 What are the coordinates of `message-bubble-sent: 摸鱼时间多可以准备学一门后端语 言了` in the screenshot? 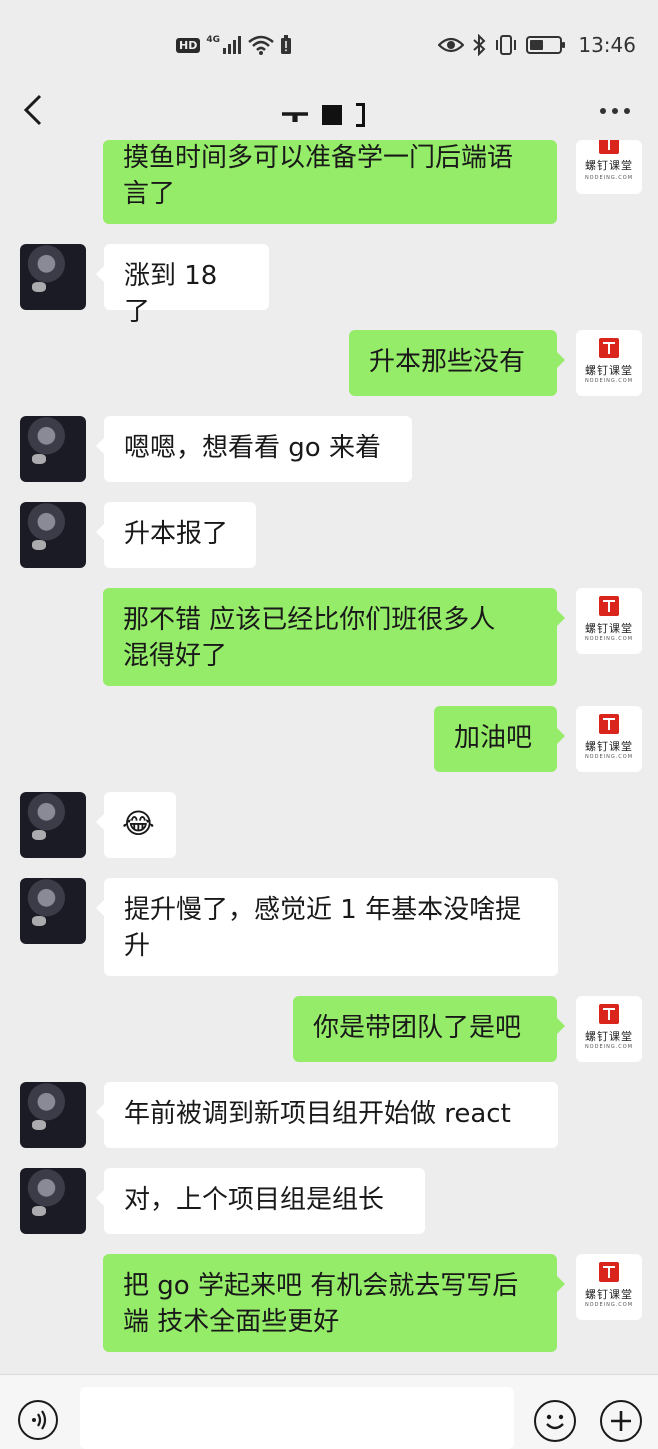 It's located at (330, 182).